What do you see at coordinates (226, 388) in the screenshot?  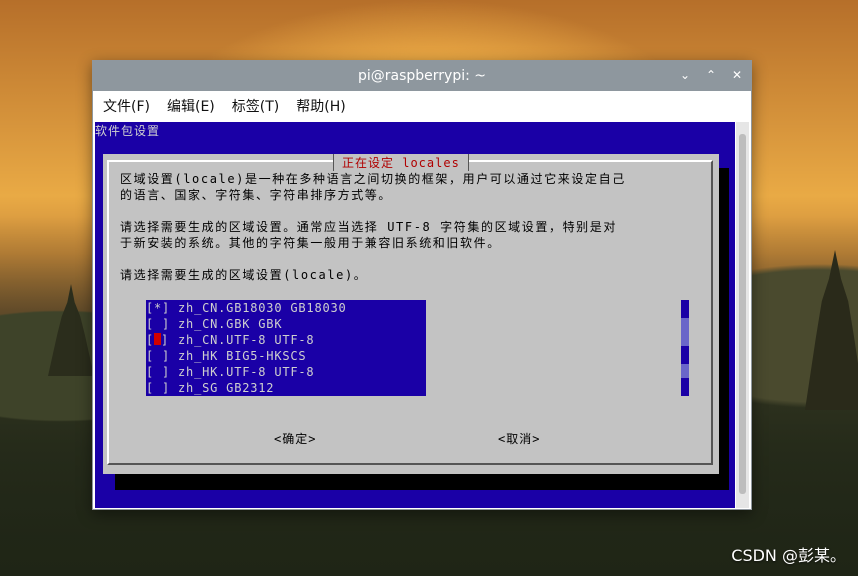 I see `list-item-label: zh_SG GB2312` at bounding box center [226, 388].